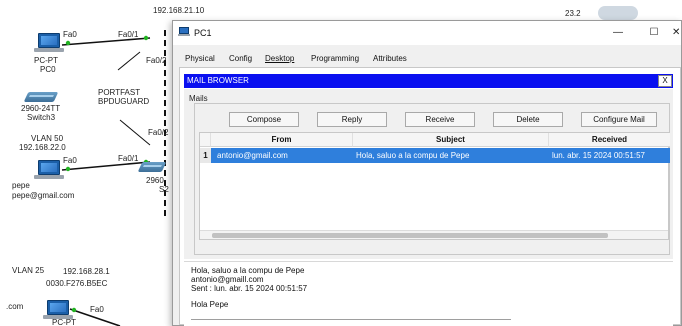 The height and width of the screenshot is (326, 682). I want to click on link2-port-left: Fa0/1, so click(128, 158).